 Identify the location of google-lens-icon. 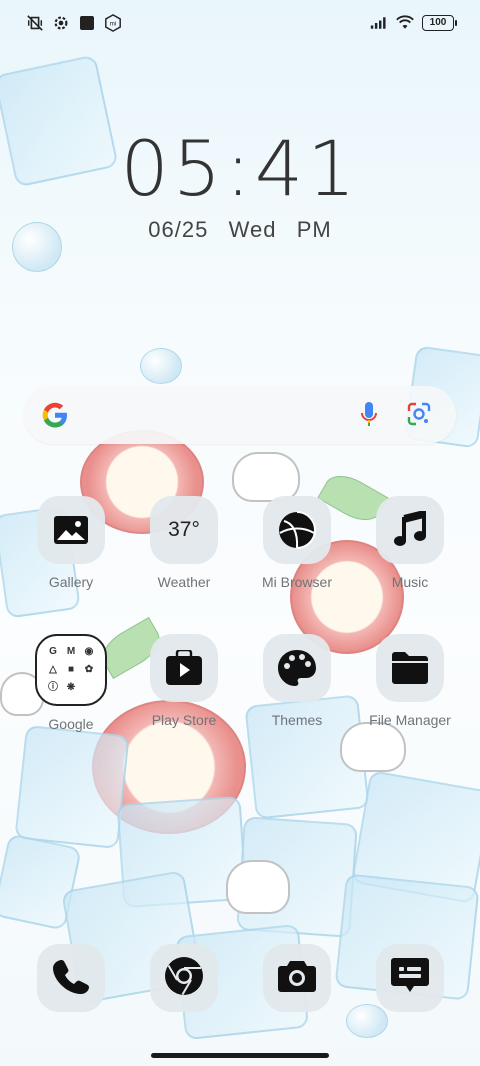
(419, 416).